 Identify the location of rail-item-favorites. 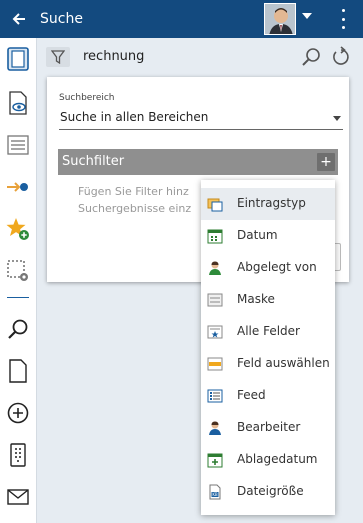
(18, 229).